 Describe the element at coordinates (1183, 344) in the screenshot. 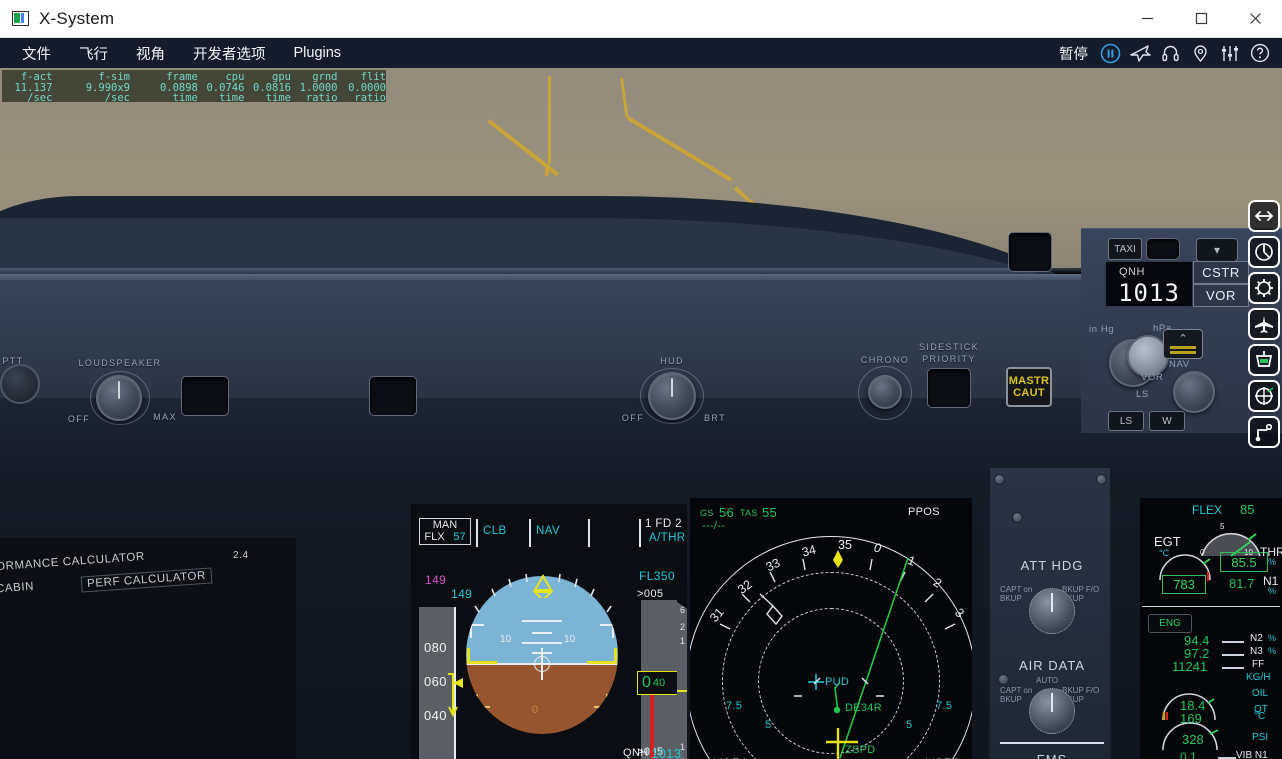

I see `efis-chevron-up-button: ⌃` at that location.